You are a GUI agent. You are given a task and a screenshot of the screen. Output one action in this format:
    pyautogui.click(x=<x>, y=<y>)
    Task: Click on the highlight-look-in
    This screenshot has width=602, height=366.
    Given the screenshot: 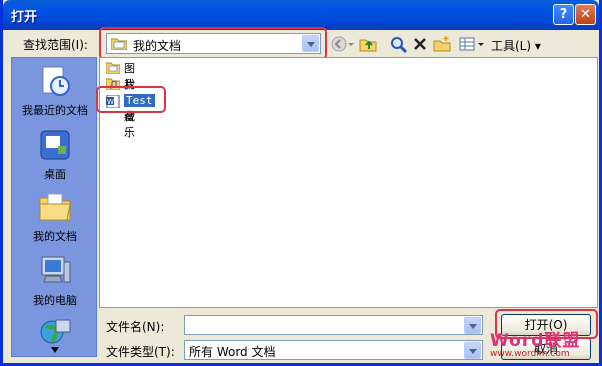 What is the action you would take?
    pyautogui.click(x=213, y=43)
    